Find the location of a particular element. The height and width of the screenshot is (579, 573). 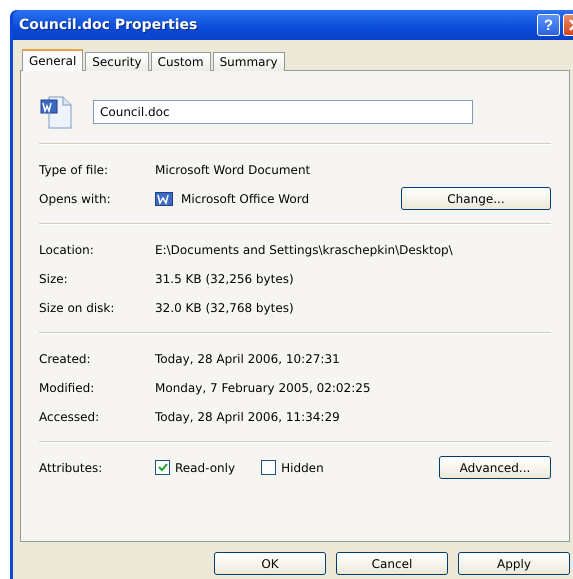

property-label: Opens with: is located at coordinates (75, 199).